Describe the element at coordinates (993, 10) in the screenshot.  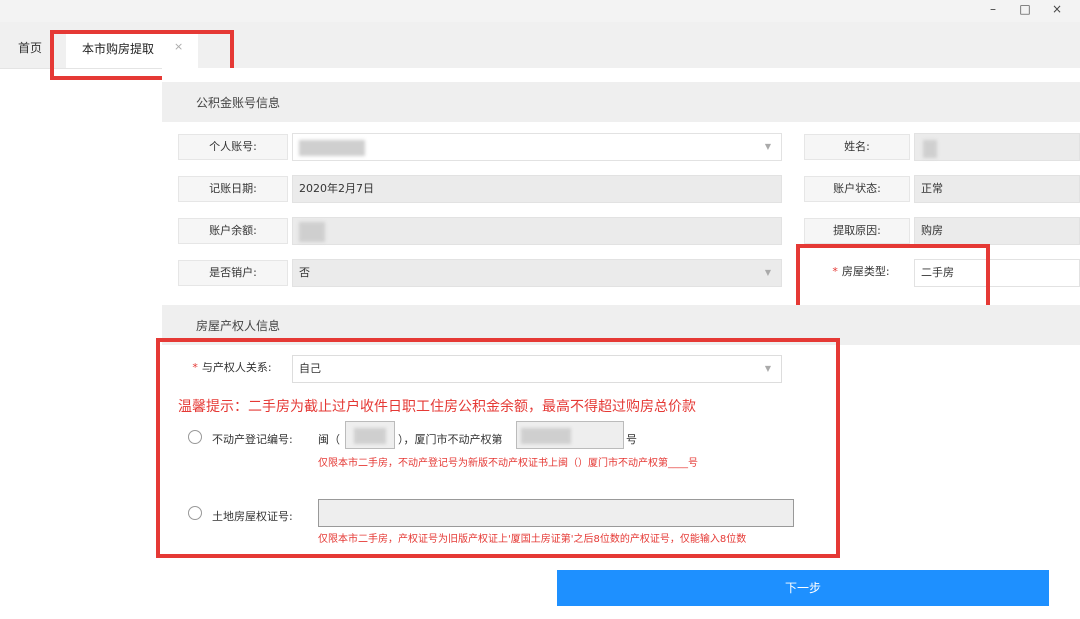
I see `minimize-icon: –` at that location.